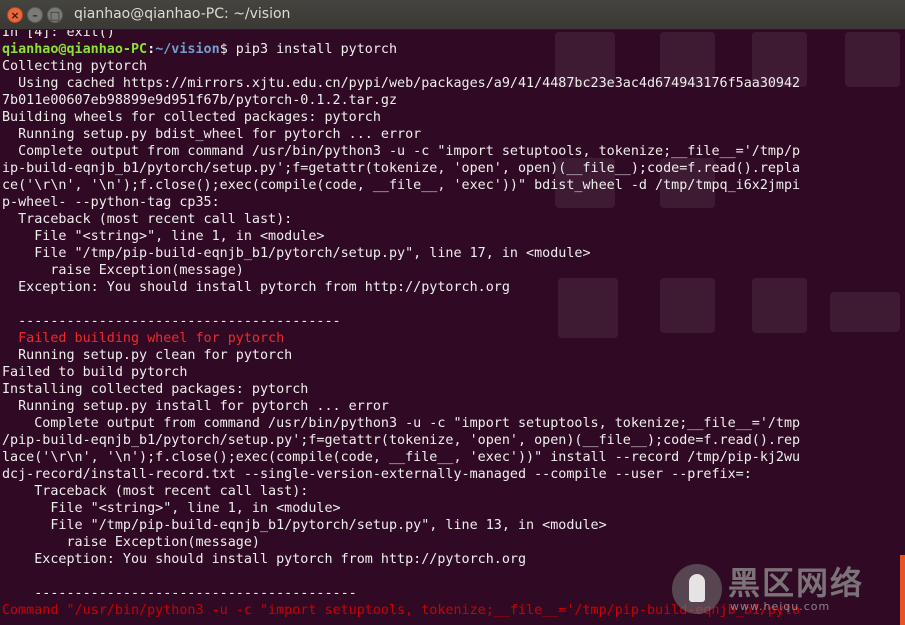 This screenshot has height=625, width=905. Describe the element at coordinates (95, 372) in the screenshot. I see `terminal-line: Failed to build pytorch` at that location.